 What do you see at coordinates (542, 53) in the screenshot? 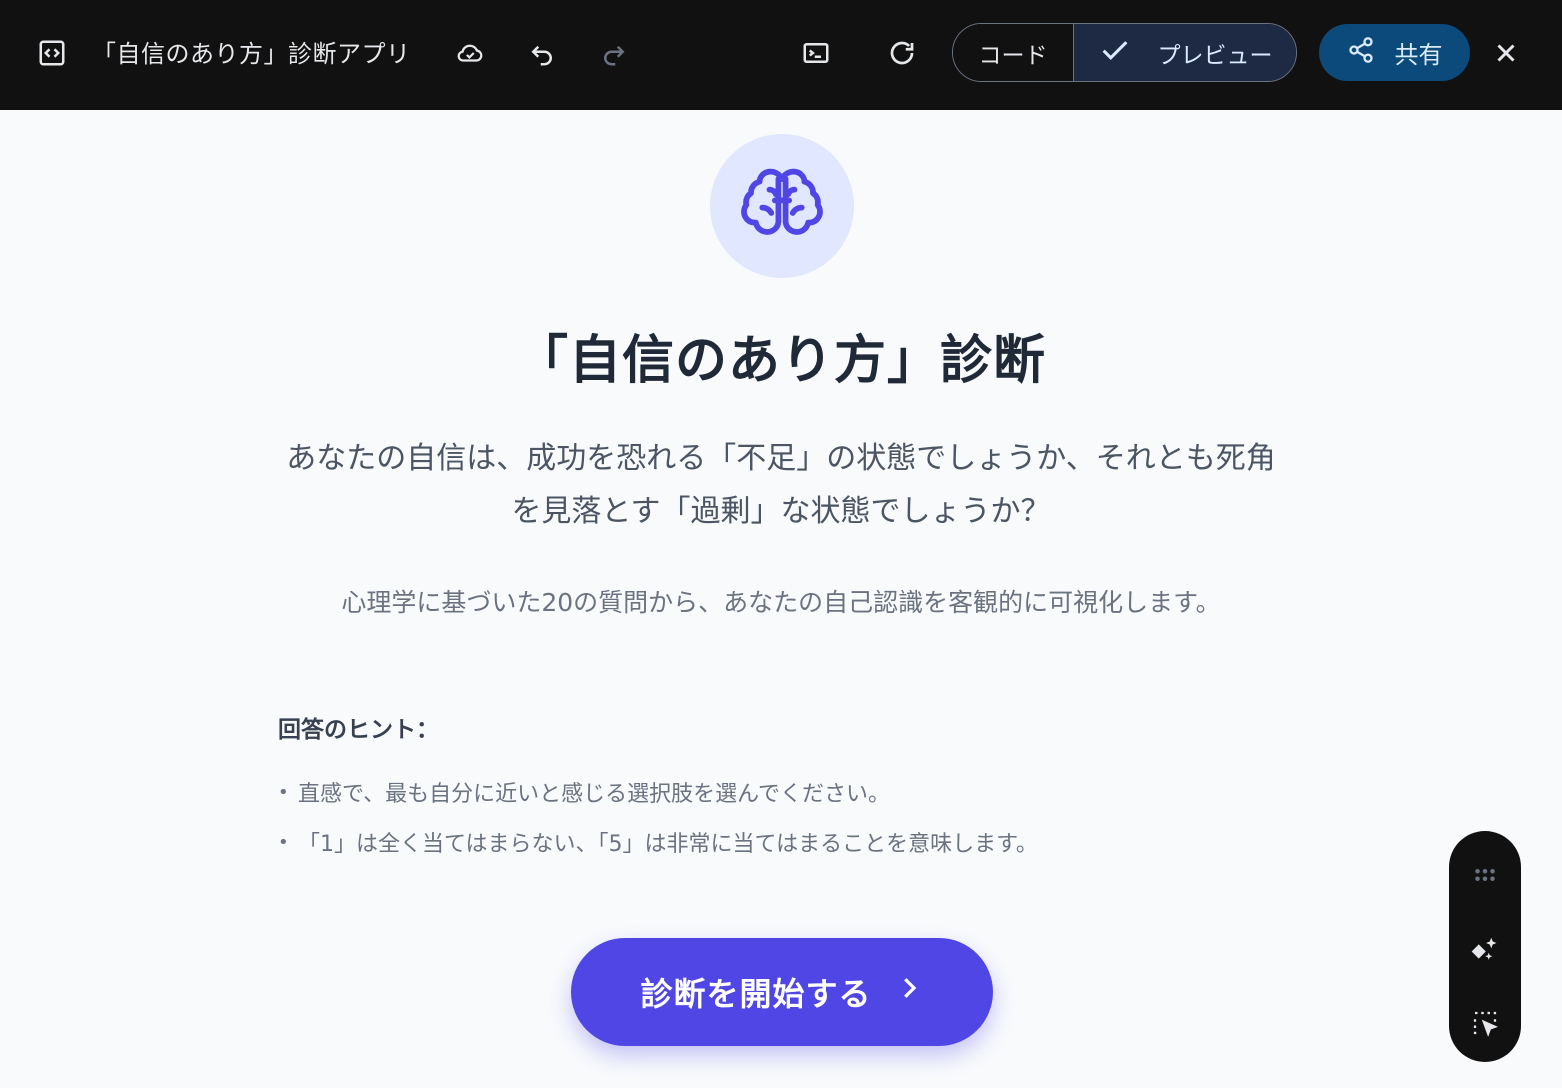
I see `undo-icon` at bounding box center [542, 53].